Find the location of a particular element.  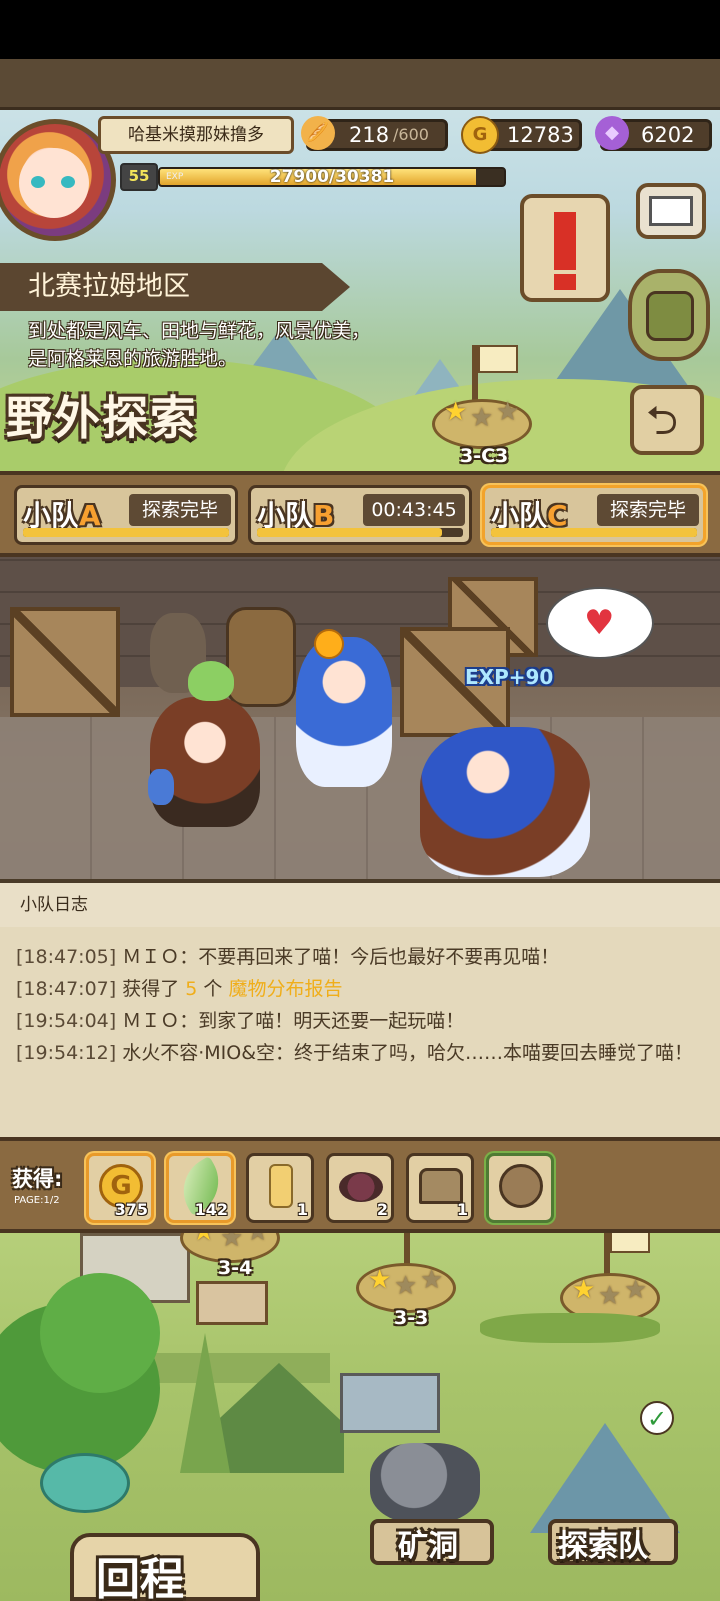

log-title: 小队日志 is located at coordinates (360, 905).